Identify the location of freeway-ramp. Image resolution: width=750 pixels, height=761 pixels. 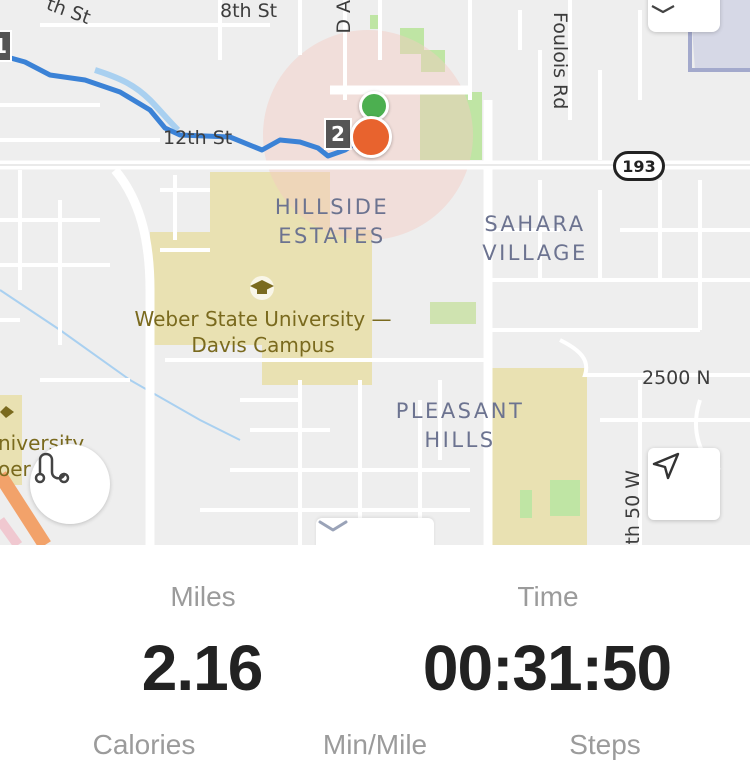
(11, 531).